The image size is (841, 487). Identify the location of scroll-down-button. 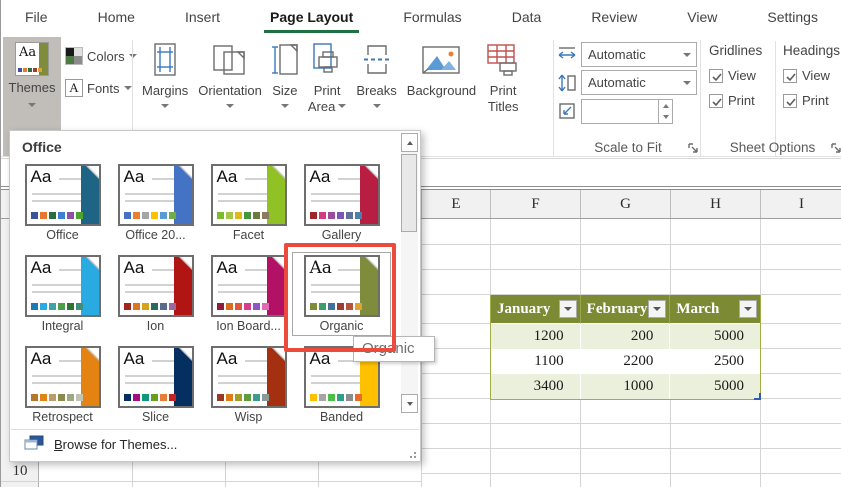
(409, 403).